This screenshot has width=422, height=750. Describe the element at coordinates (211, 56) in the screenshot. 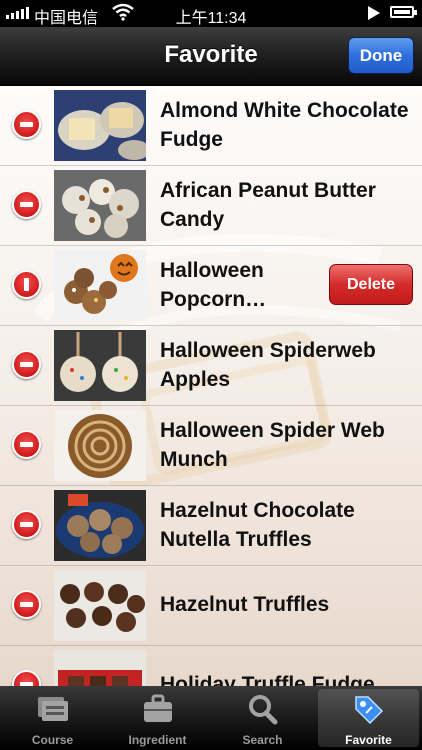

I see `navigation-bar: Favorite Done` at that location.